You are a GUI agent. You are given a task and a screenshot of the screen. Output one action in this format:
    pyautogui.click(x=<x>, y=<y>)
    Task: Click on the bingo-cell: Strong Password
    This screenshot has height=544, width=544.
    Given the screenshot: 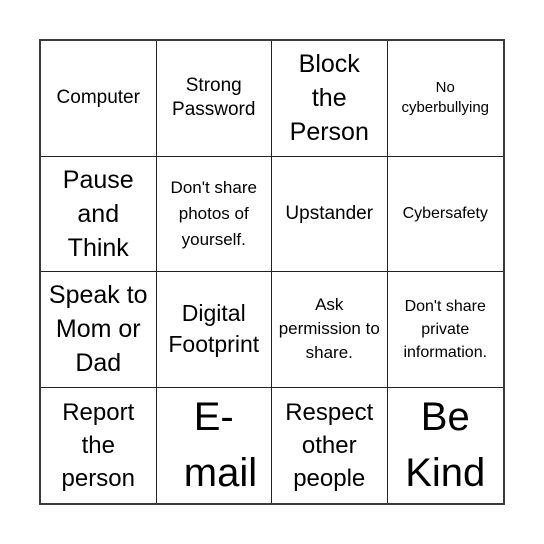 What is the action you would take?
    pyautogui.click(x=214, y=99)
    